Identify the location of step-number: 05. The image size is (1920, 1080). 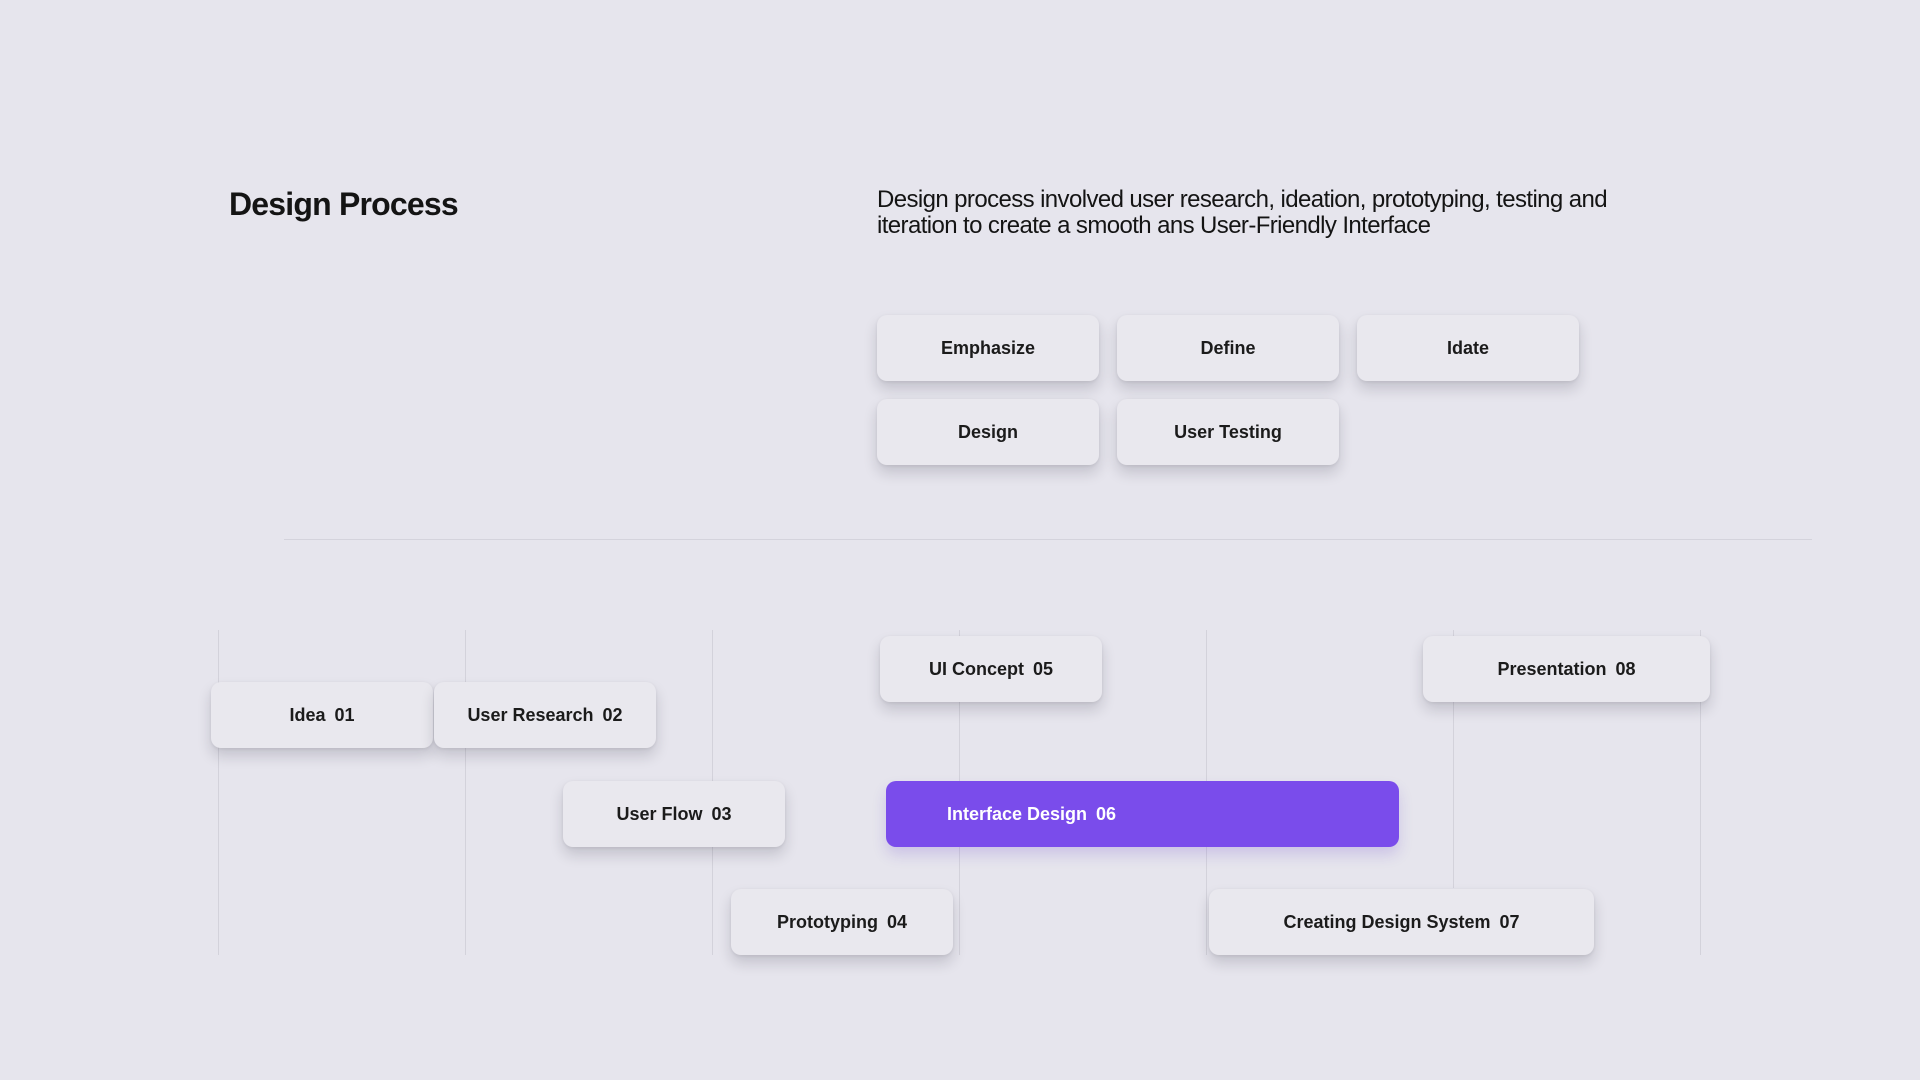
(1043, 668).